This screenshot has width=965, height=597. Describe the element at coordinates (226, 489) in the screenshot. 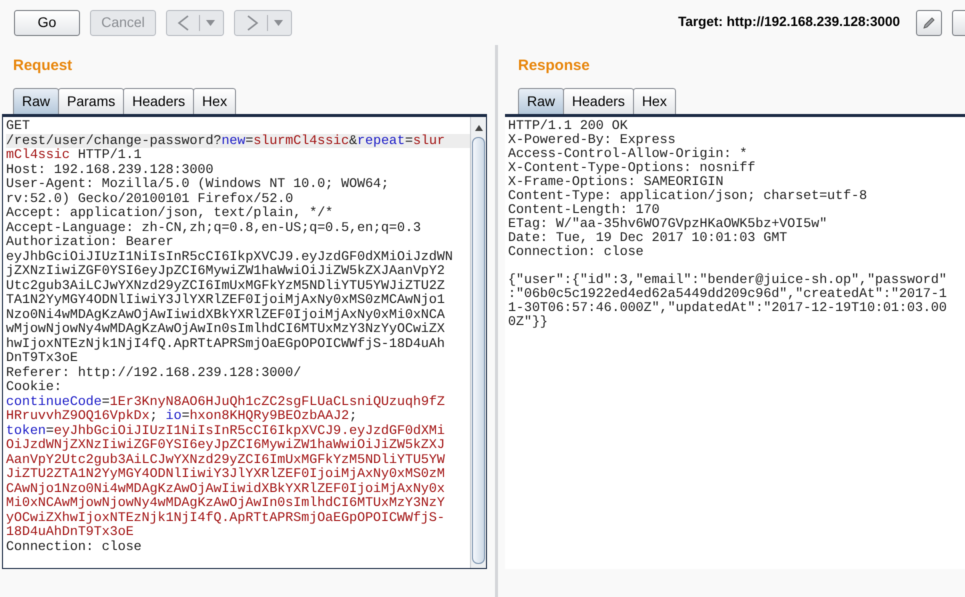

I see `code-line: CAwNjo1Nzo0Ni4wMDAgKzAwOjAwIiwidXBkYXRlZEF0IjoiMjAxNy0x` at that location.